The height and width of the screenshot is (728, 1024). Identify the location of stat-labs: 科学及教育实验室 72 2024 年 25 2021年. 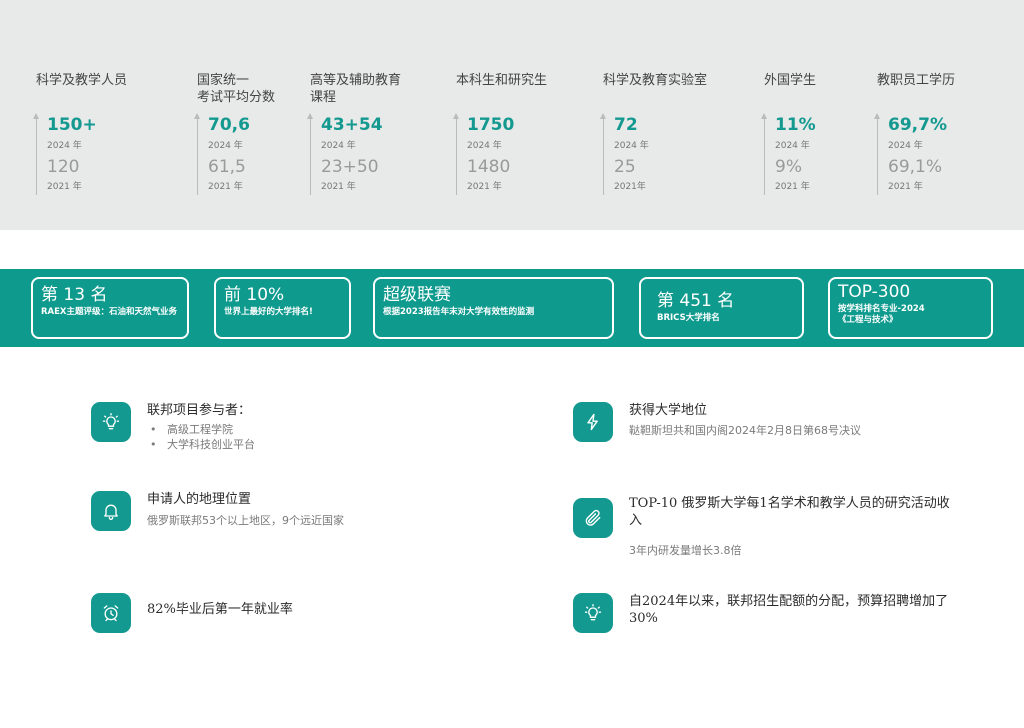
(653, 133).